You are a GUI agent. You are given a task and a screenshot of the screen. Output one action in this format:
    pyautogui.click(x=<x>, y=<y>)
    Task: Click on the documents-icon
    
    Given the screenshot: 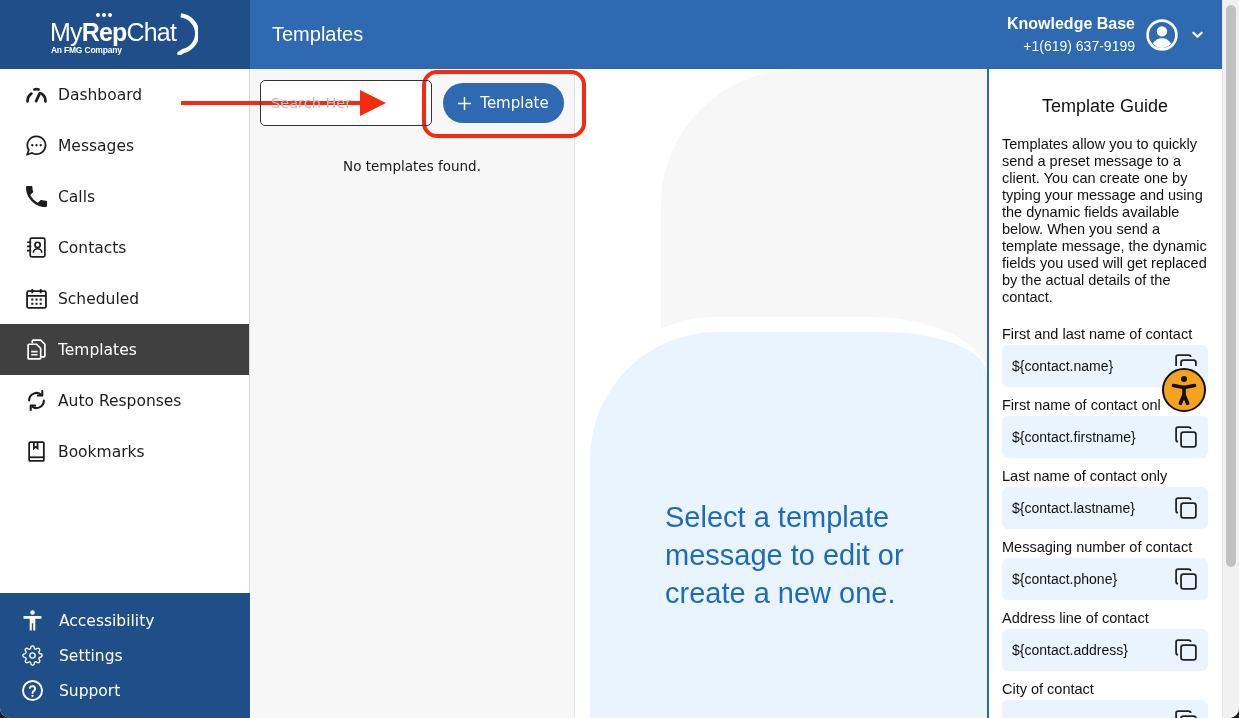 What is the action you would take?
    pyautogui.click(x=36, y=349)
    